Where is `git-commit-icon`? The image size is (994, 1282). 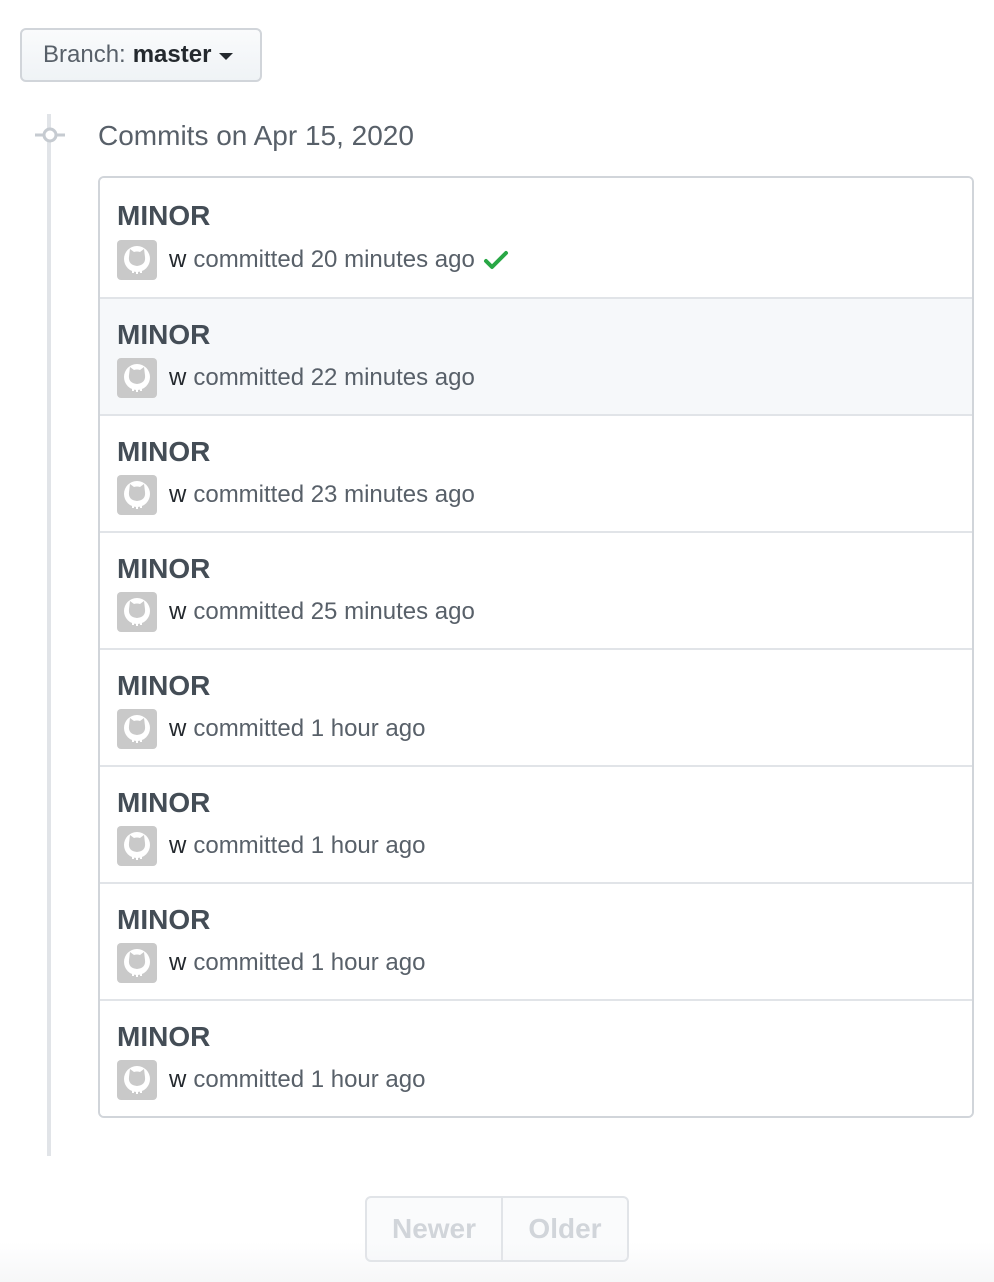
git-commit-icon is located at coordinates (50, 135).